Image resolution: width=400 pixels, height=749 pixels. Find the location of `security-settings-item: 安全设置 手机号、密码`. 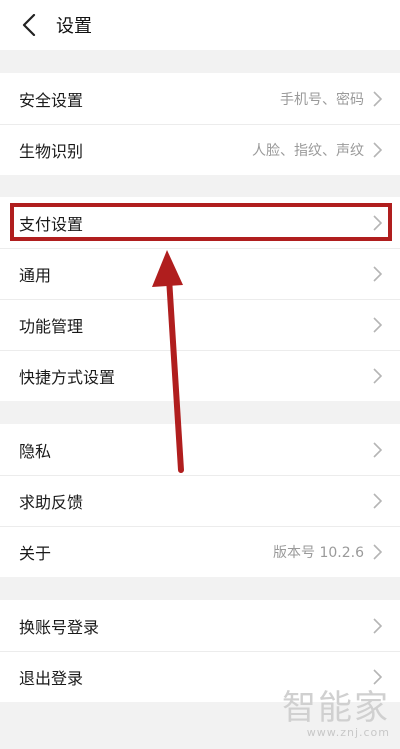

security-settings-item: 安全设置 手机号、密码 is located at coordinates (200, 98).